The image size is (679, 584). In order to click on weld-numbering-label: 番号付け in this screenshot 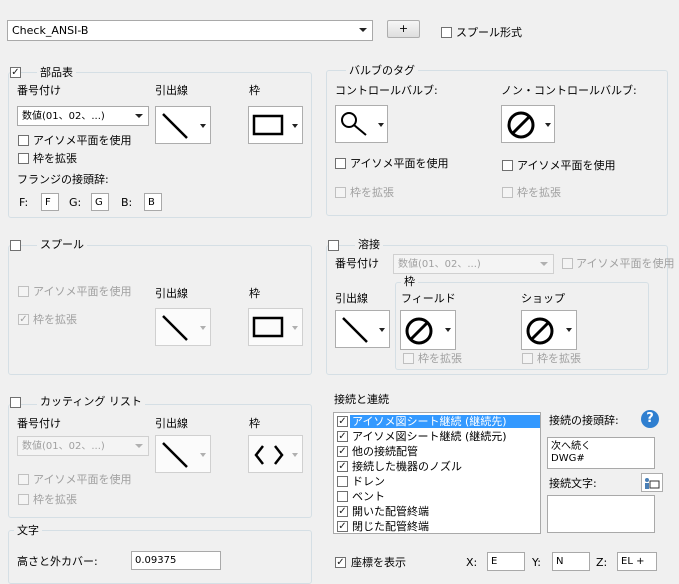, I will do `click(357, 263)`.